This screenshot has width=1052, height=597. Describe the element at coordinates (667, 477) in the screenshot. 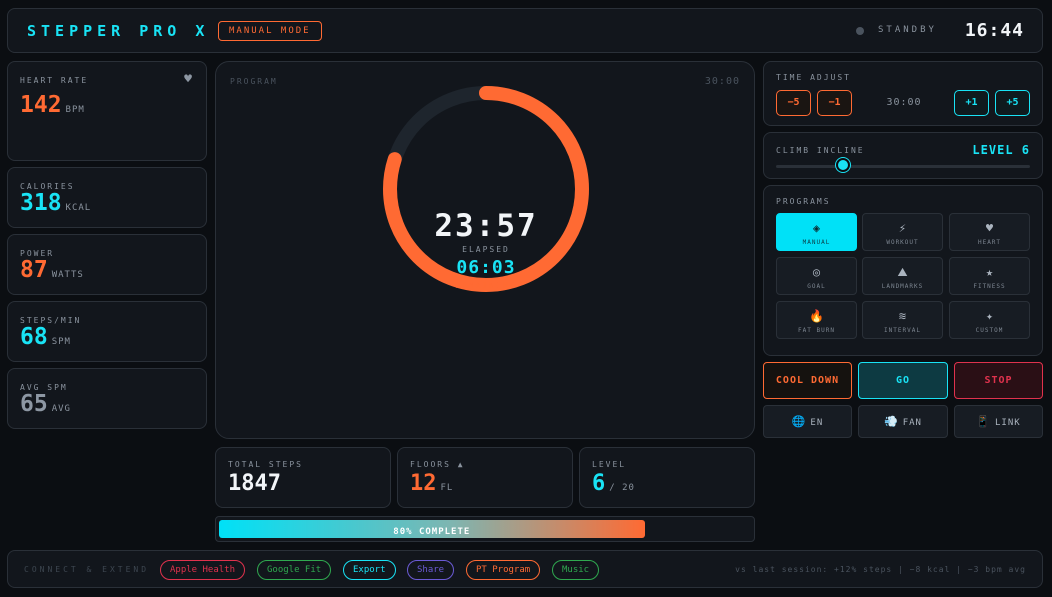

I see `level-card: LEVEL 6/ 20` at that location.